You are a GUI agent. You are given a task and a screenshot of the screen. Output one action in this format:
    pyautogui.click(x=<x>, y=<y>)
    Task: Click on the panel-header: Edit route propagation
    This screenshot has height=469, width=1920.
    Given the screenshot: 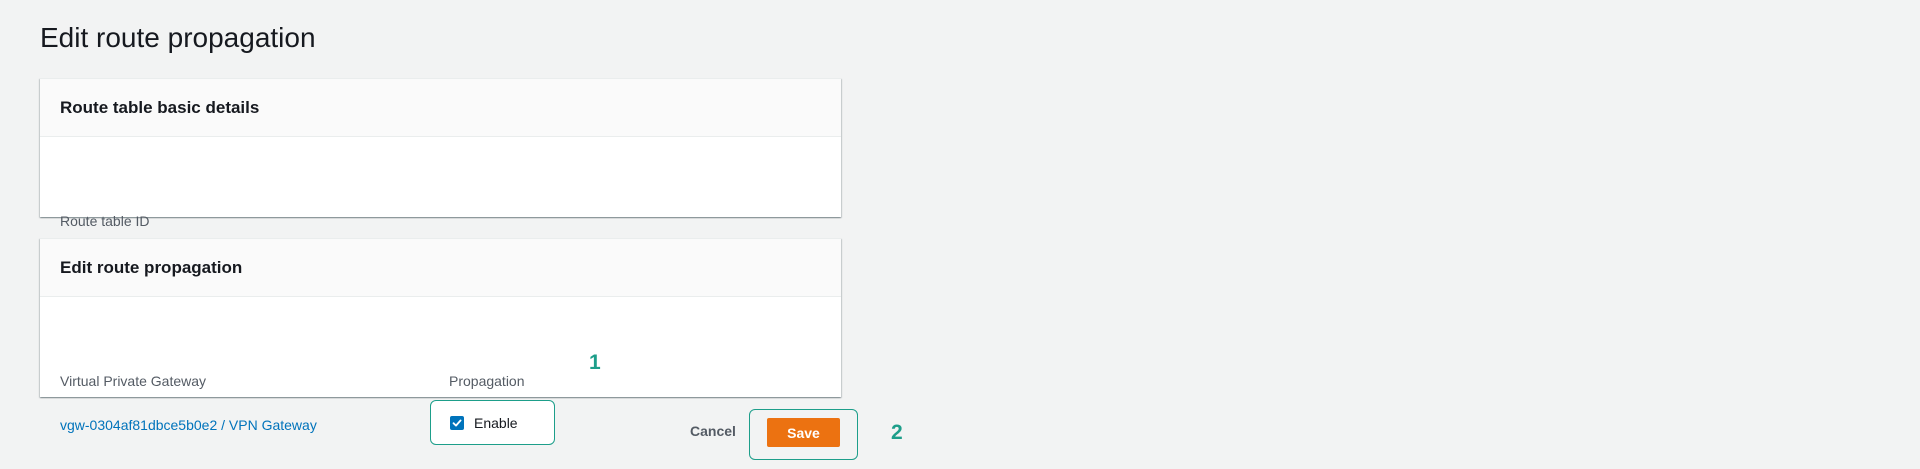 What is the action you would take?
    pyautogui.click(x=440, y=268)
    